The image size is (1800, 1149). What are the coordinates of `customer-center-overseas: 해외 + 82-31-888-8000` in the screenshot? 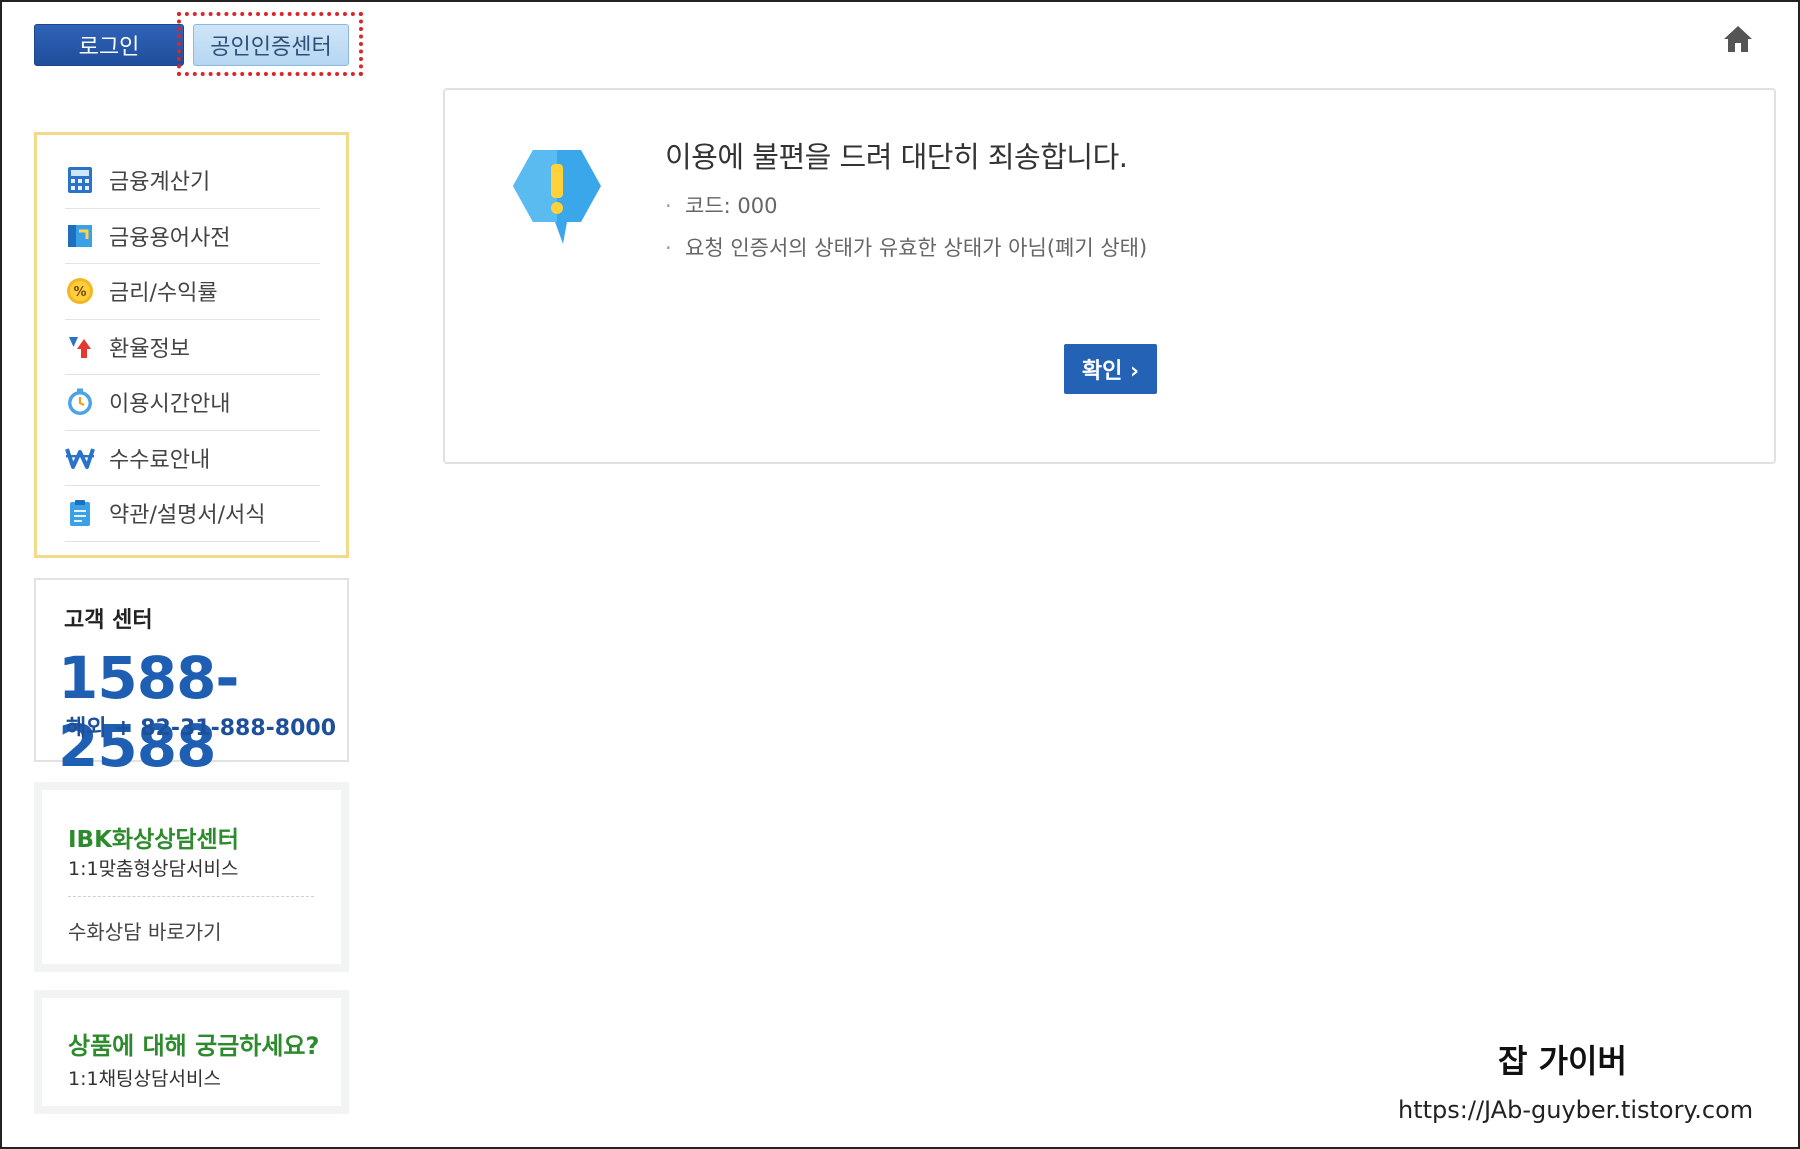 It's located at (201, 728).